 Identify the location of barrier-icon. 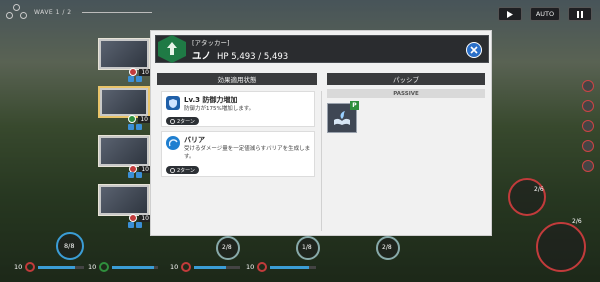
(173, 143).